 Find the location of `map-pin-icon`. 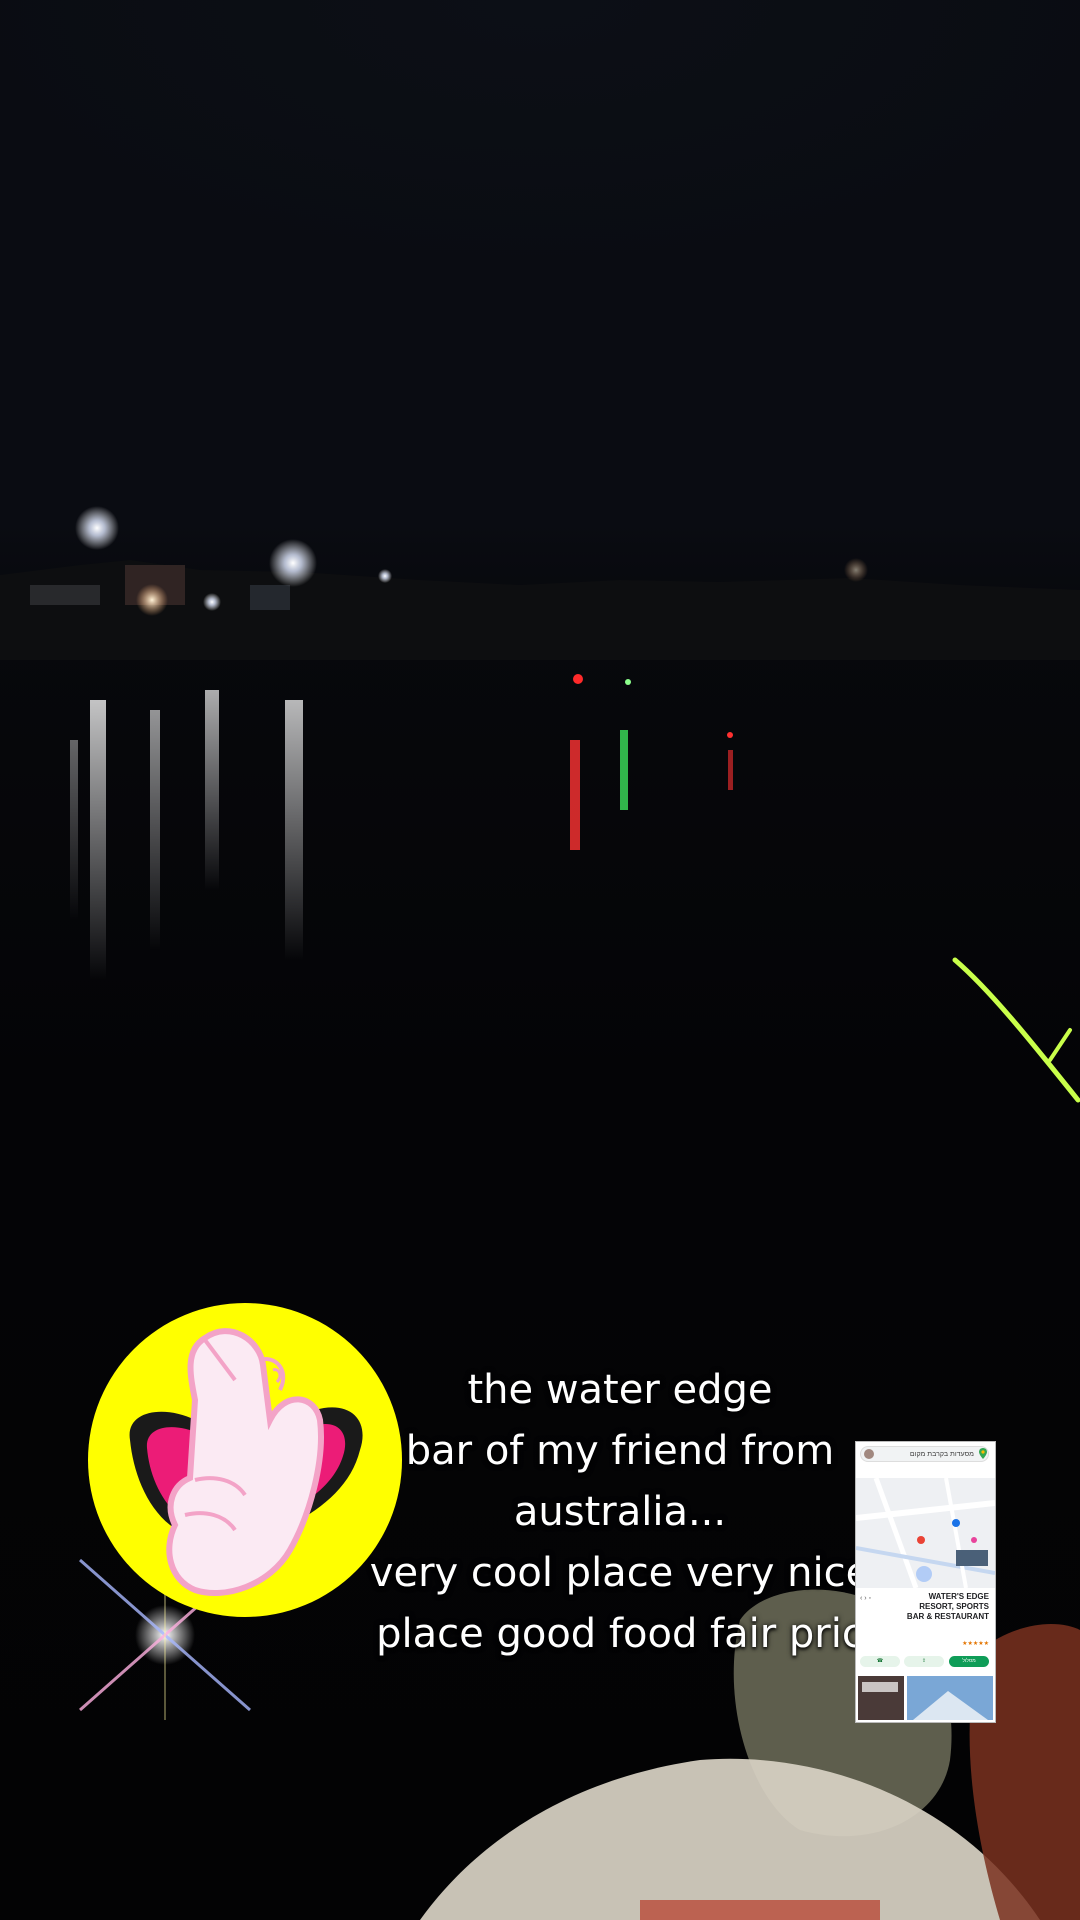

map-pin-icon is located at coordinates (983, 1453).